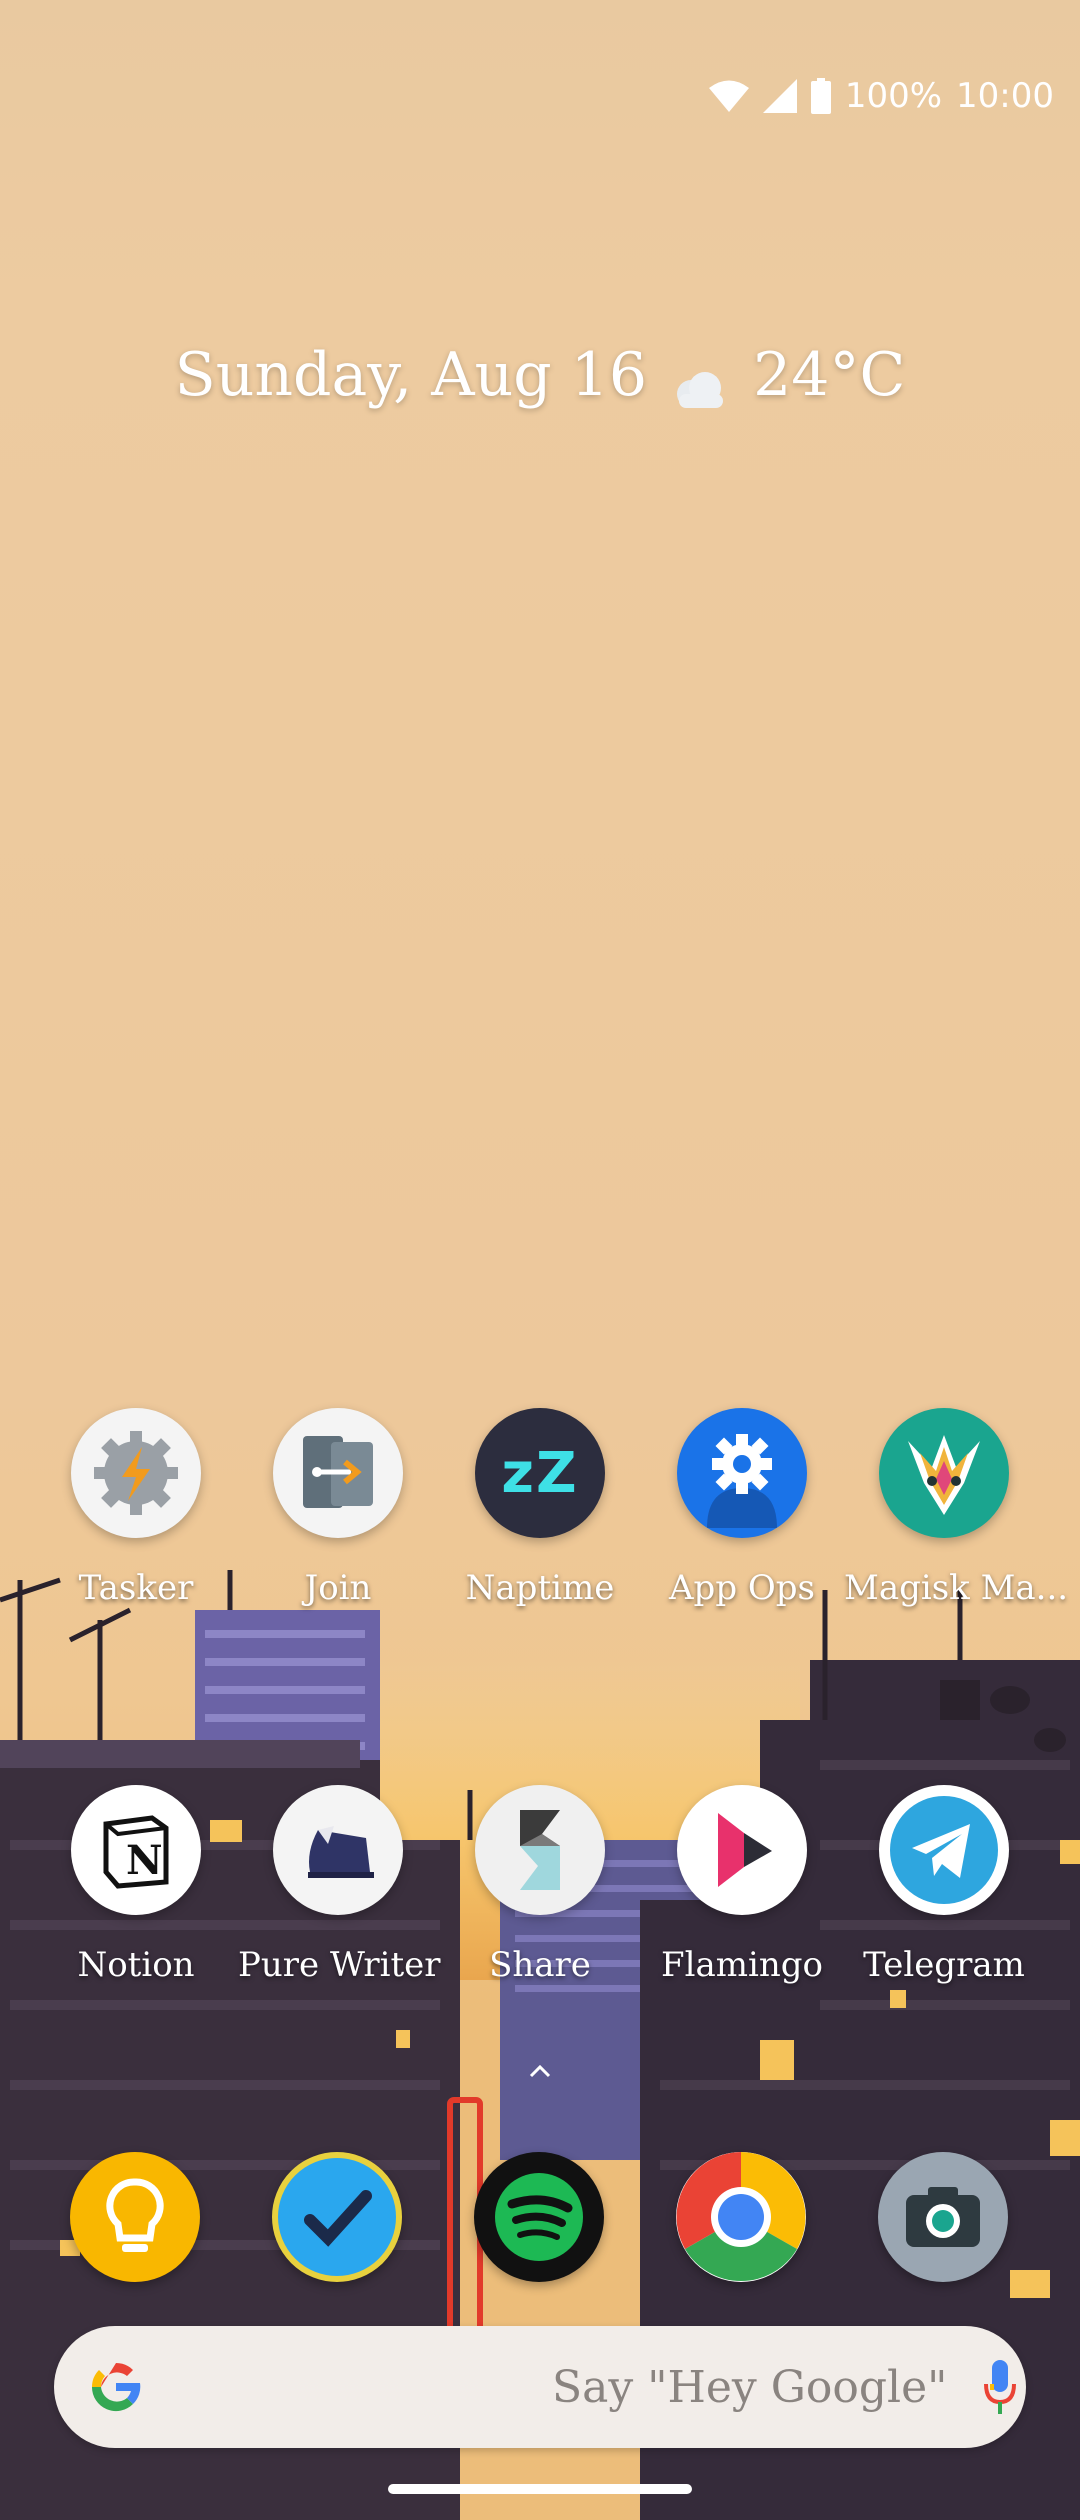 This screenshot has width=1080, height=2520. What do you see at coordinates (339, 1965) in the screenshot?
I see `app-label: Pure Writer` at bounding box center [339, 1965].